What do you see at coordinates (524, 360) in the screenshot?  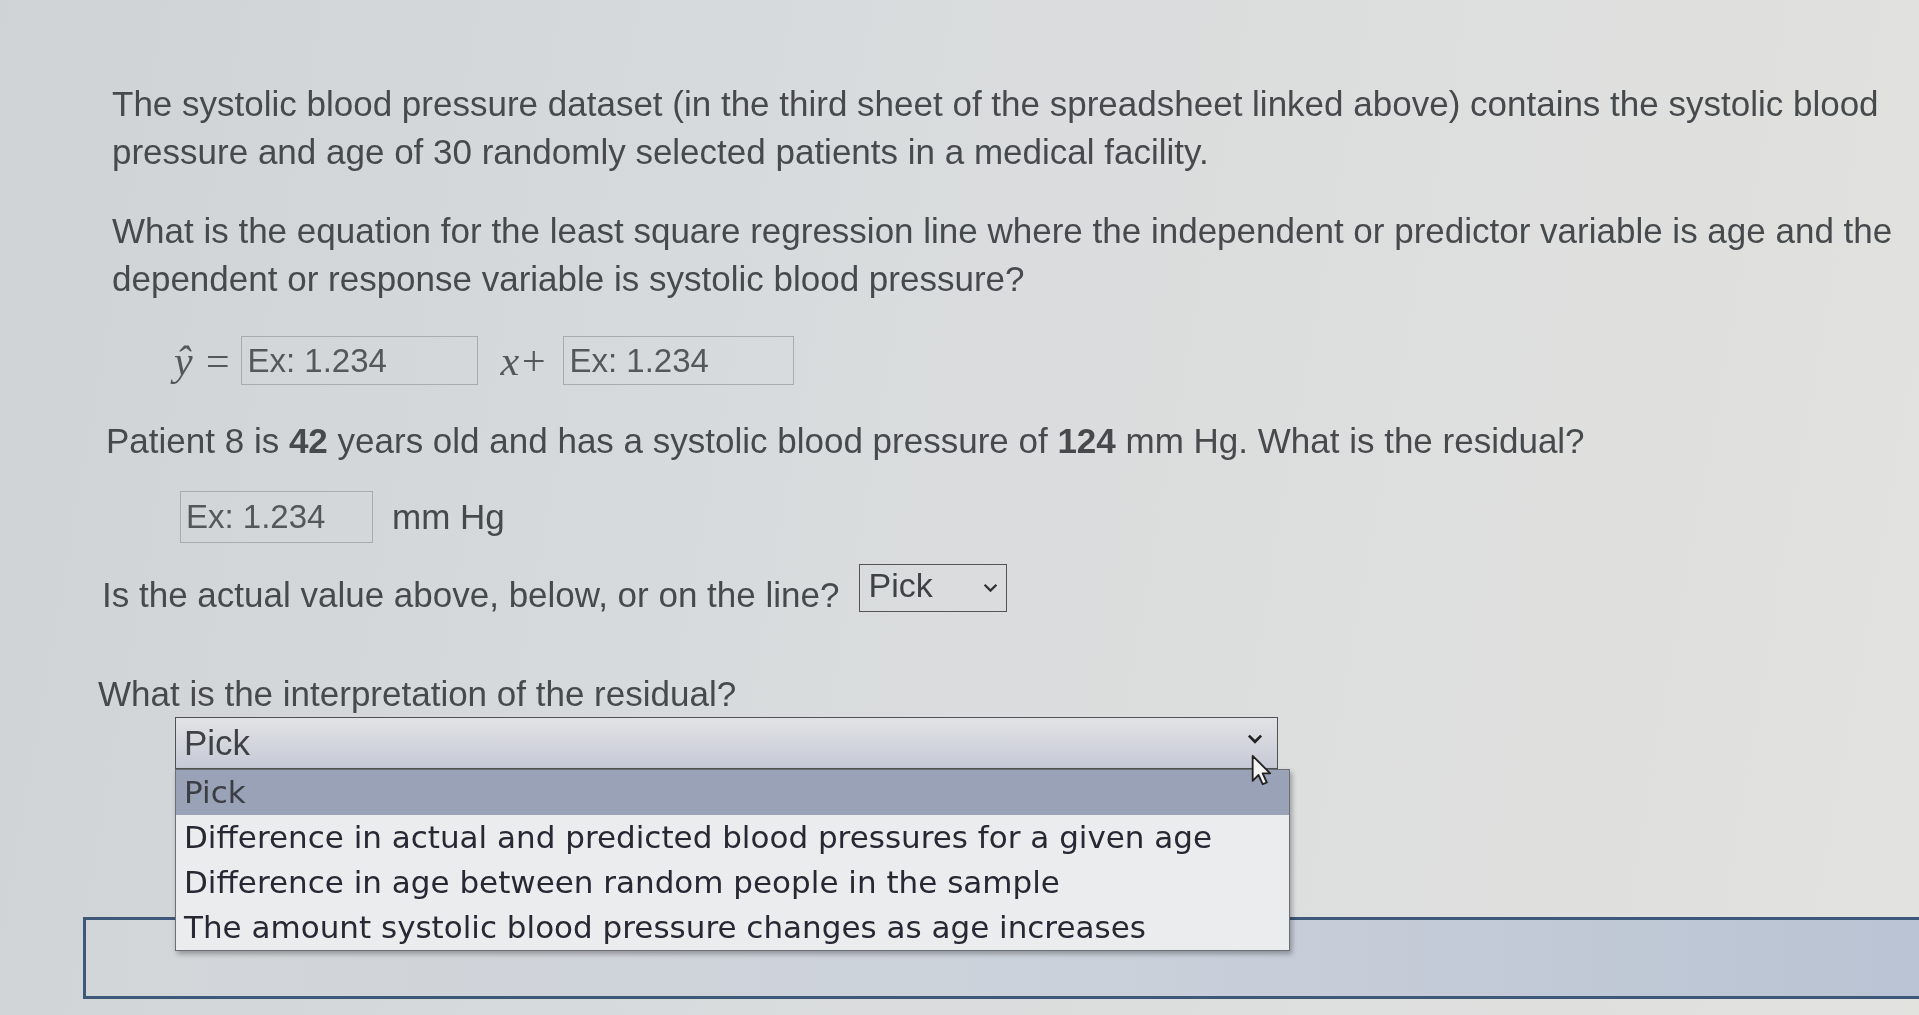 I see `equation-label: x+` at bounding box center [524, 360].